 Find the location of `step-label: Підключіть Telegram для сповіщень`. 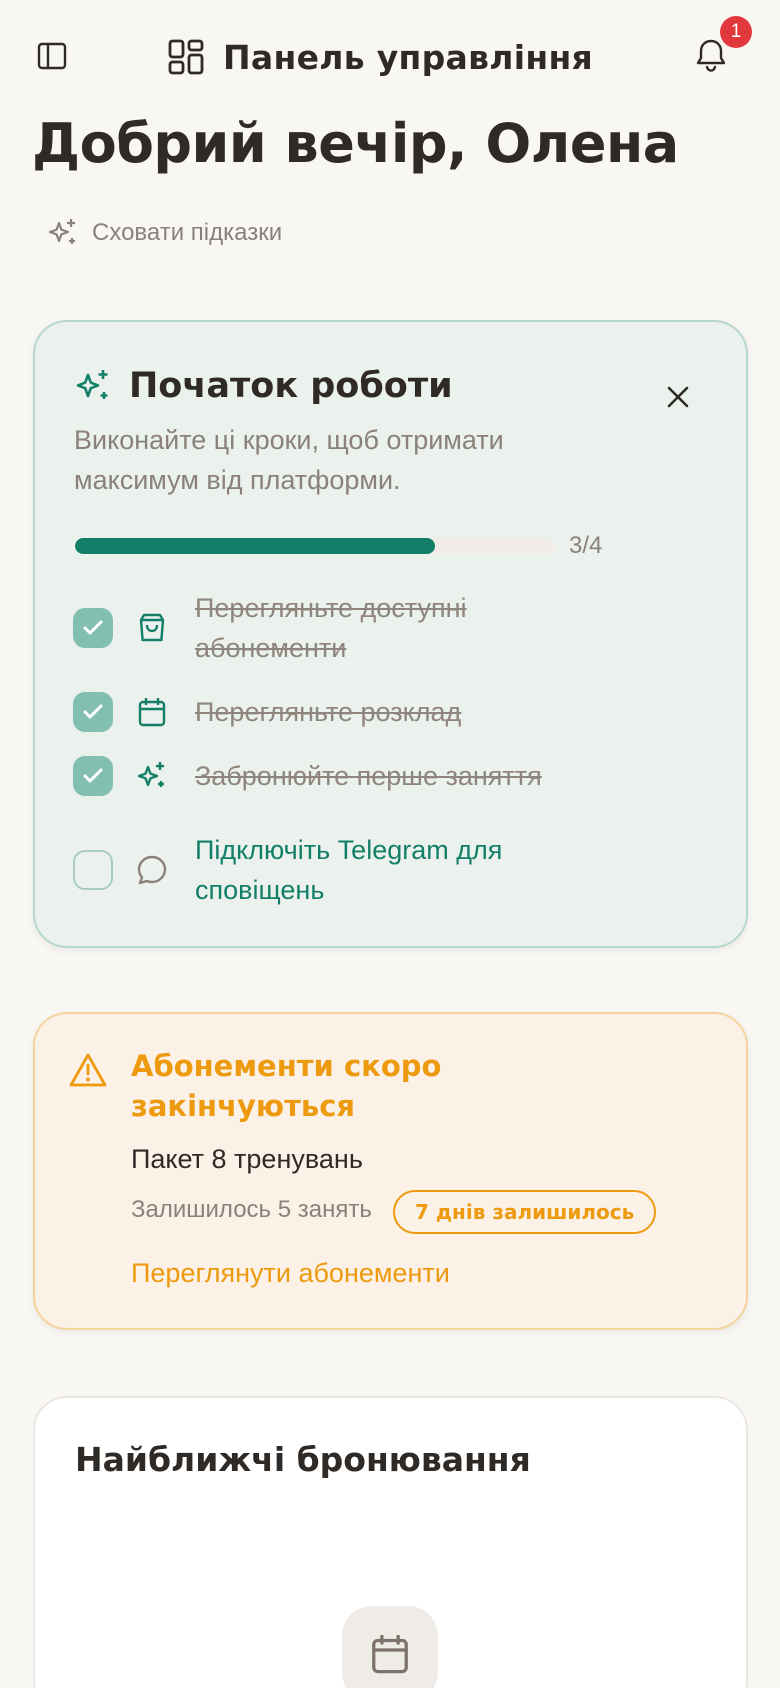

step-label: Підключіть Telegram для сповіщень is located at coordinates (349, 870).